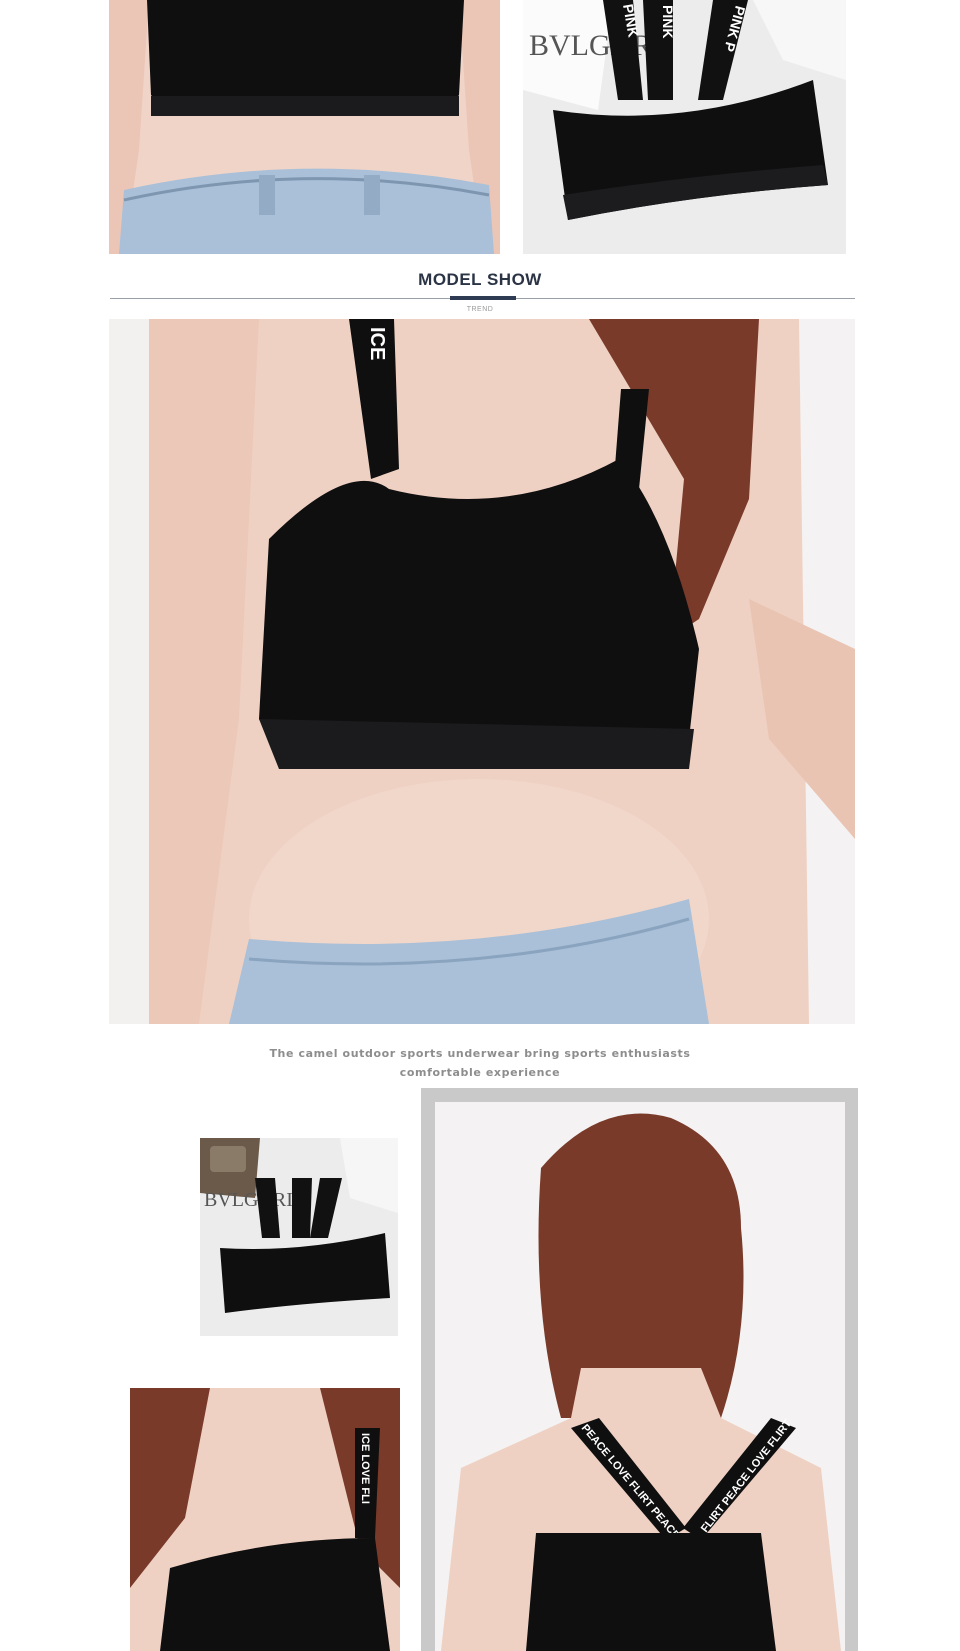 This screenshot has width=960, height=1651. Describe the element at coordinates (480, 1072) in the screenshot. I see `caption-line-2: comfortable experience` at that location.